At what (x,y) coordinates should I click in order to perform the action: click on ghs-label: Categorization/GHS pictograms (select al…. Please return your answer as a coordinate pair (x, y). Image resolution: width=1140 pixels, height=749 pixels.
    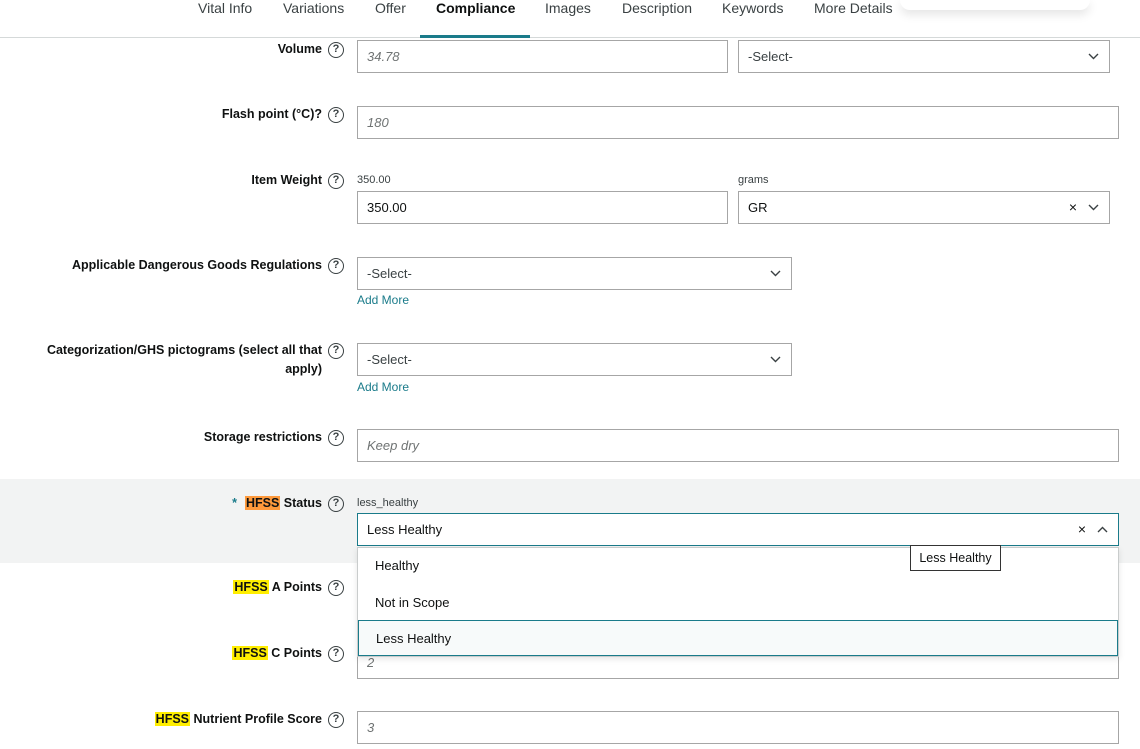
    Looking at the image, I should click on (184, 360).